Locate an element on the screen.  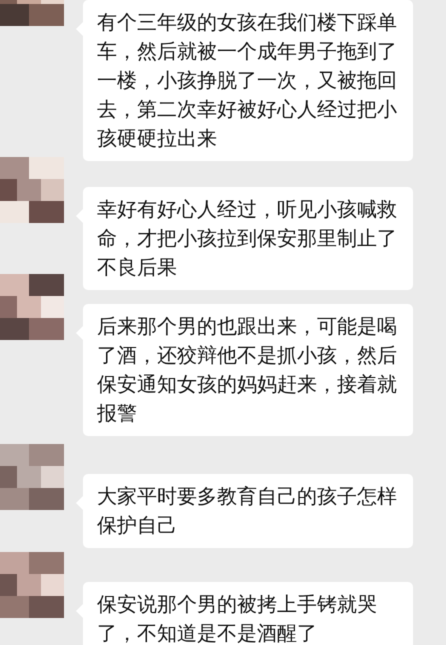
message-text: 有个三年级的女孩在我们楼下踩单车，然后就被一个成年男子拖到了一楼，小孩挣脱了一次，又被拖回去，第二次幸好被好心人经过把小孩硬硬拉出来 is located at coordinates (247, 80).